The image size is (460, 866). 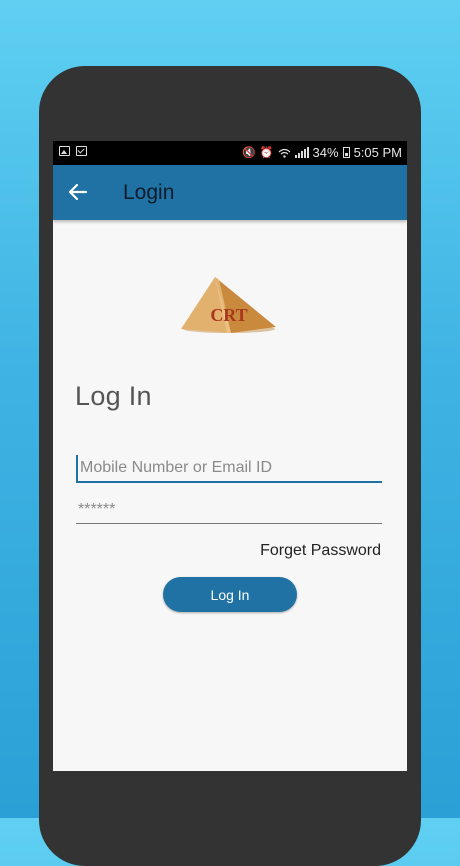 I want to click on mute-icon: 🔇, so click(x=249, y=153).